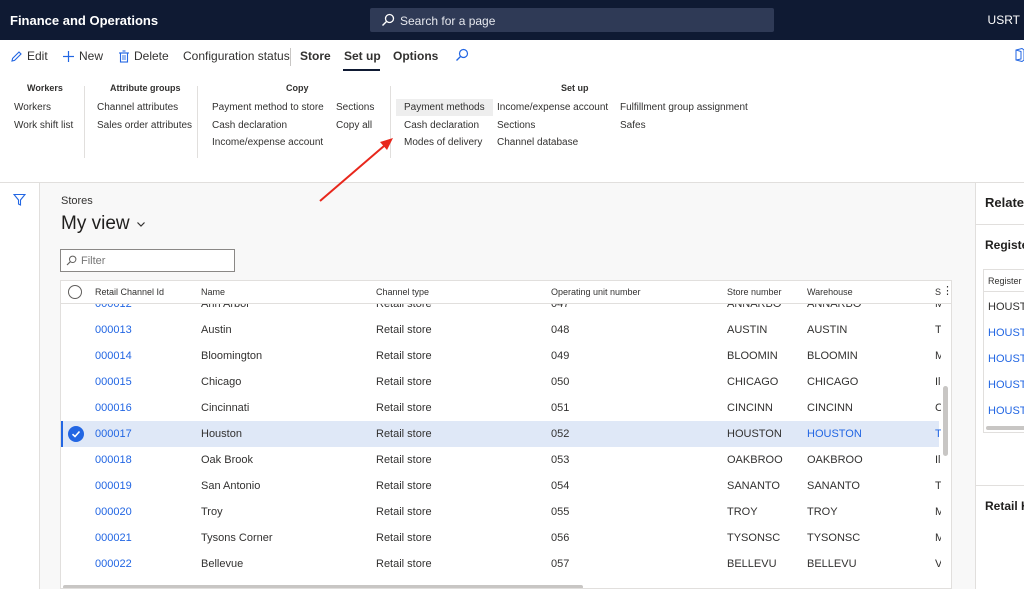 This screenshot has height=589, width=1024. I want to click on related-pane-title: Relate, so click(1004, 202).